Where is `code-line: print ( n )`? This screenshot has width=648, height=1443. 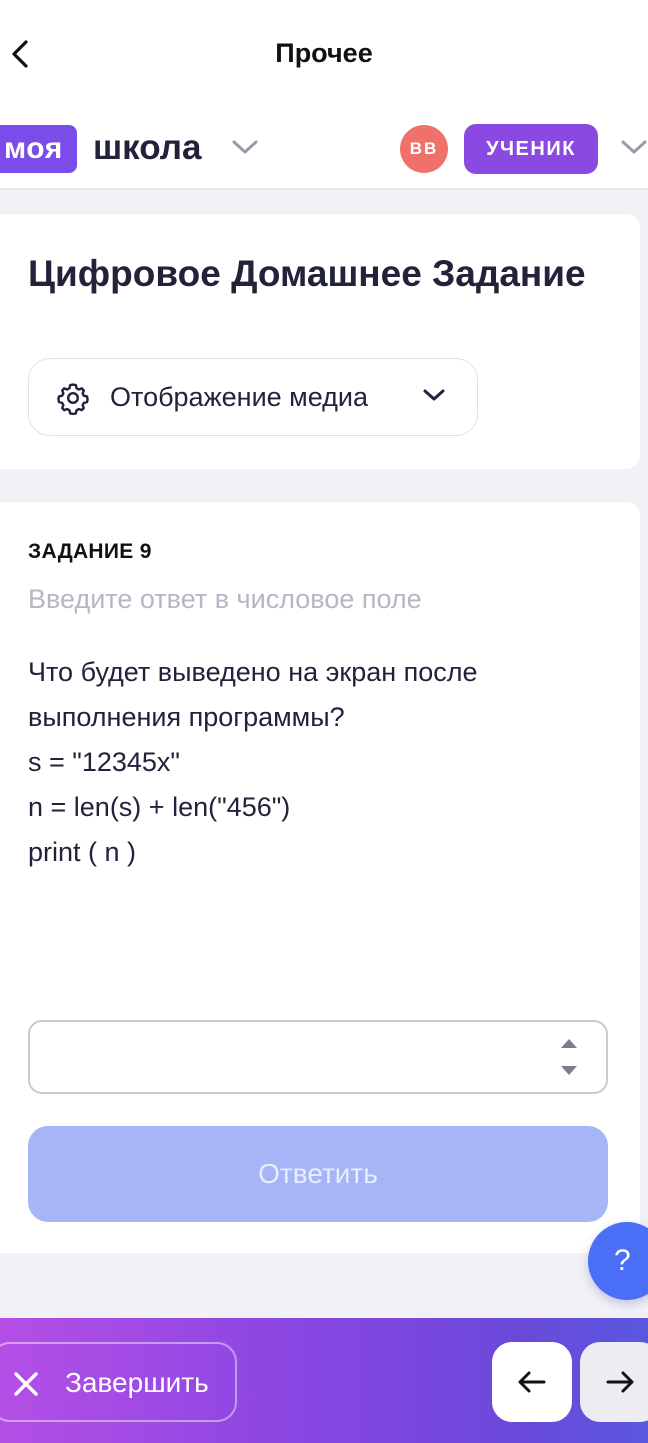
code-line: print ( n ) is located at coordinates (82, 852).